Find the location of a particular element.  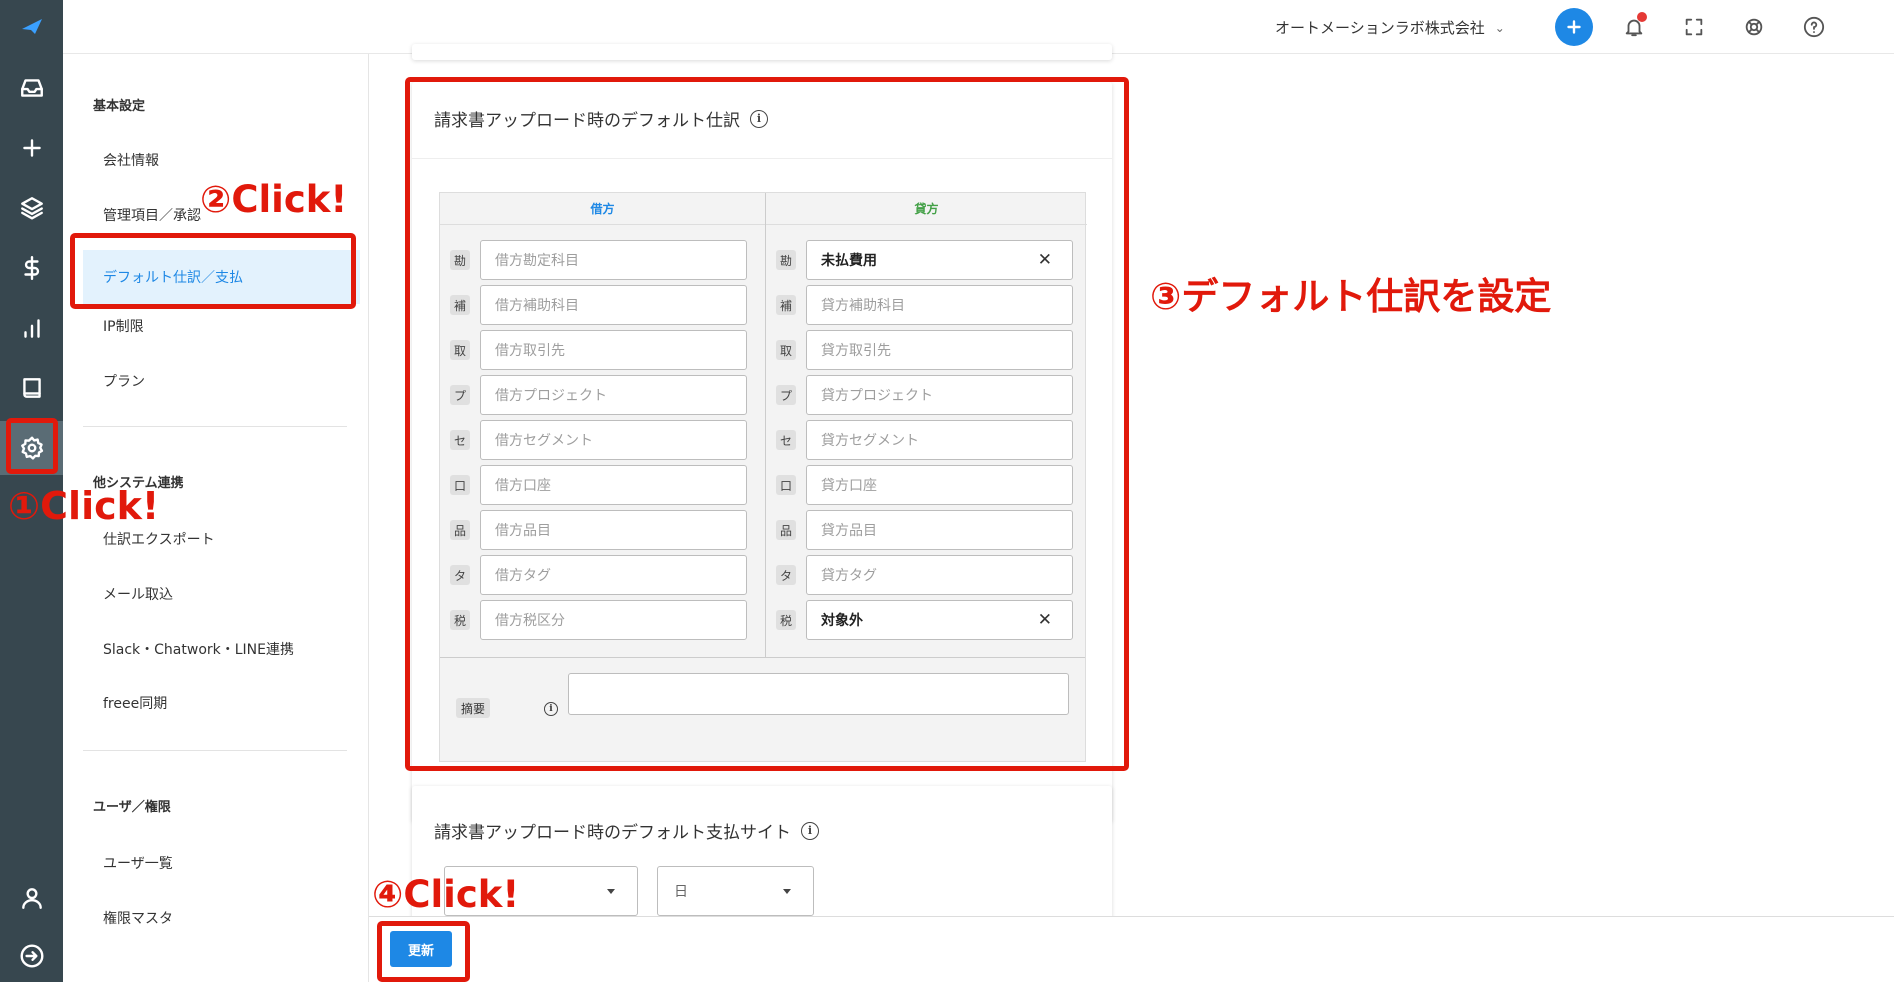

nav-item-user-list: ユーザ一覧 is located at coordinates (223, 863).